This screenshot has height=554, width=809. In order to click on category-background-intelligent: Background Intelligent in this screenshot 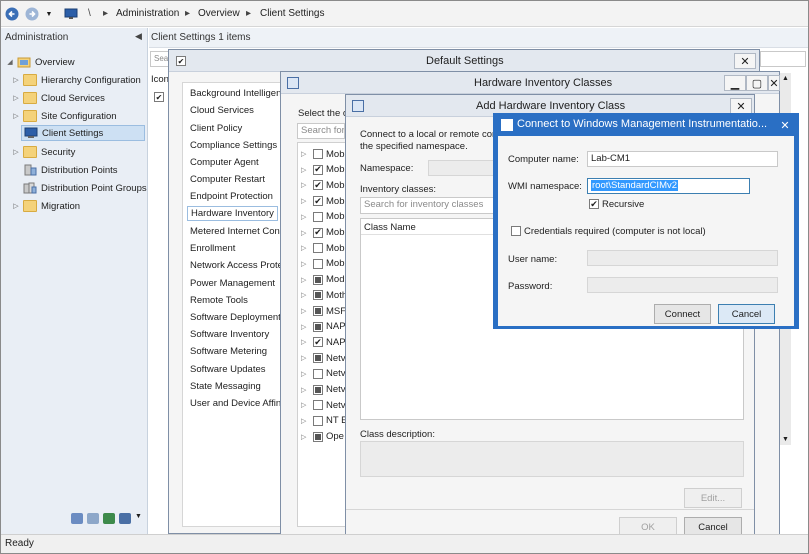, I will do `click(237, 93)`.